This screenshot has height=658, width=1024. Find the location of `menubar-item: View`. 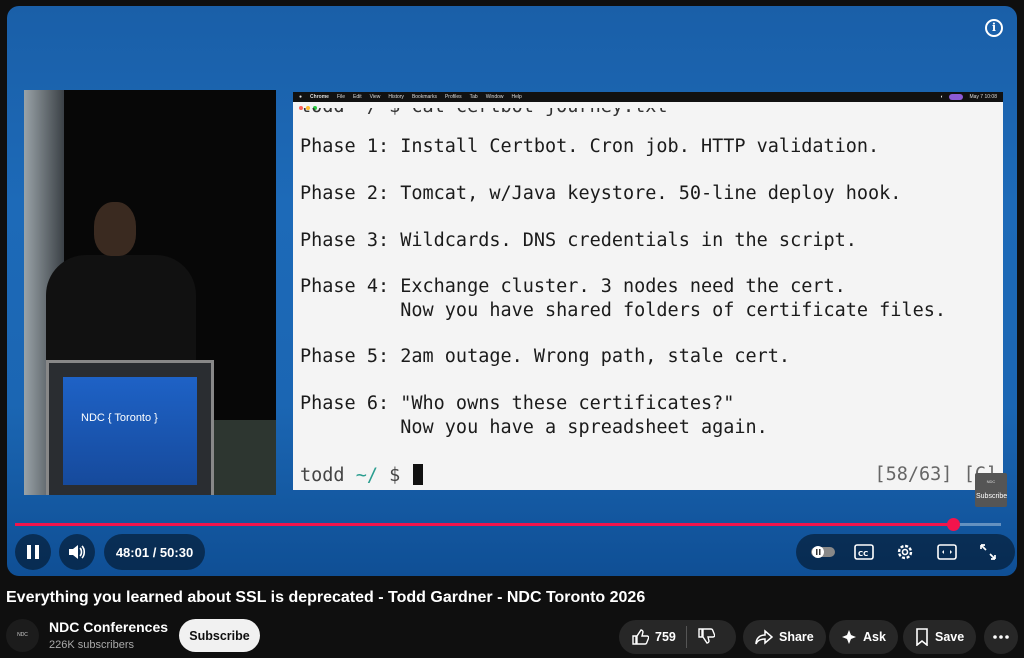

menubar-item: View is located at coordinates (375, 97).